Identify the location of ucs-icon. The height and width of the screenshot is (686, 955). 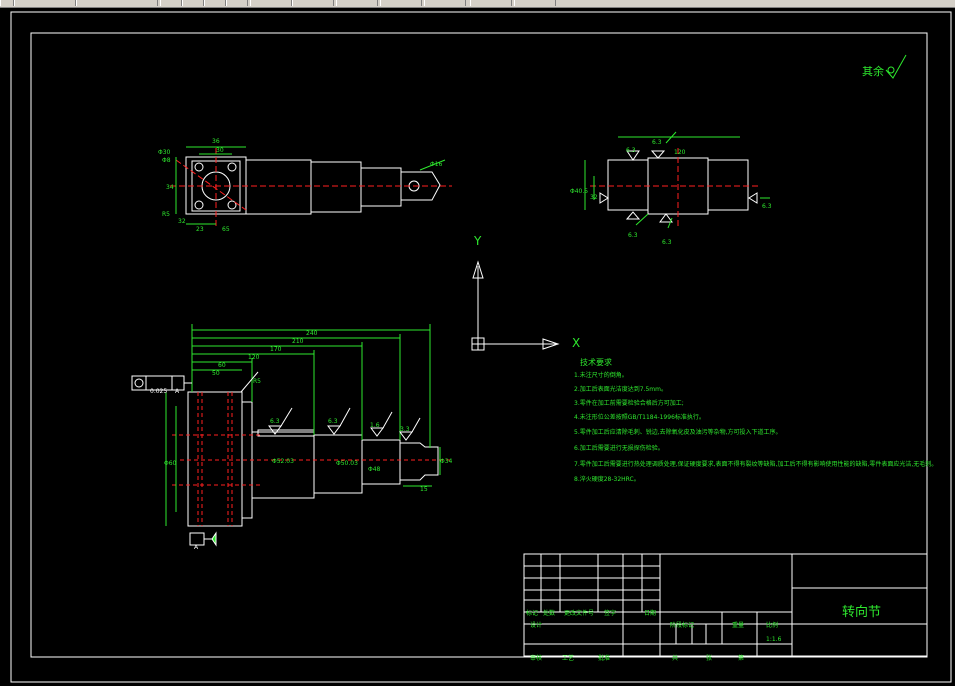
(515, 305).